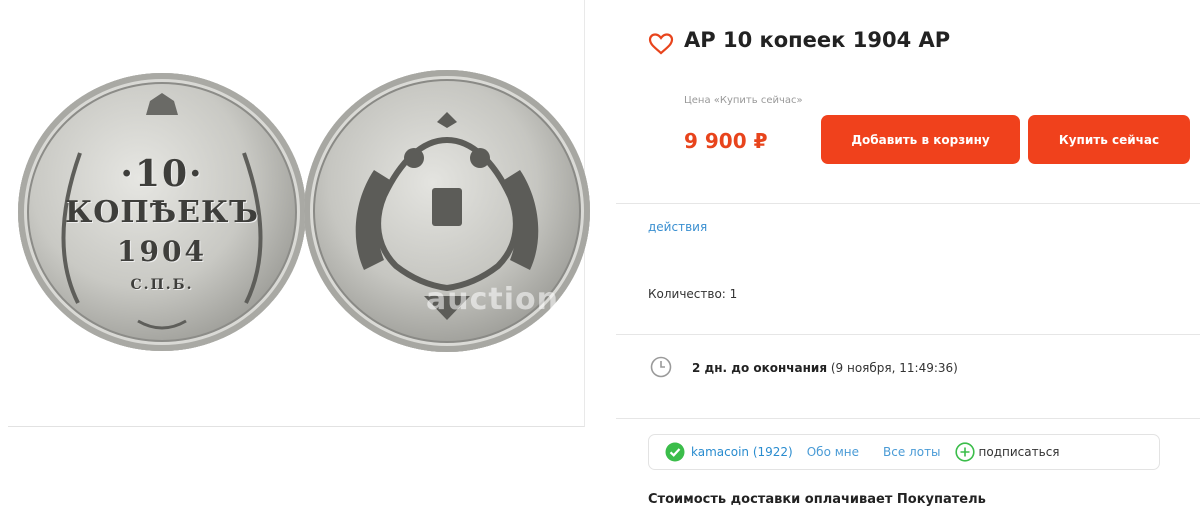 The width and height of the screenshot is (1200, 514). What do you see at coordinates (1019, 452) in the screenshot?
I see `subscribe-link: подписаться` at bounding box center [1019, 452].